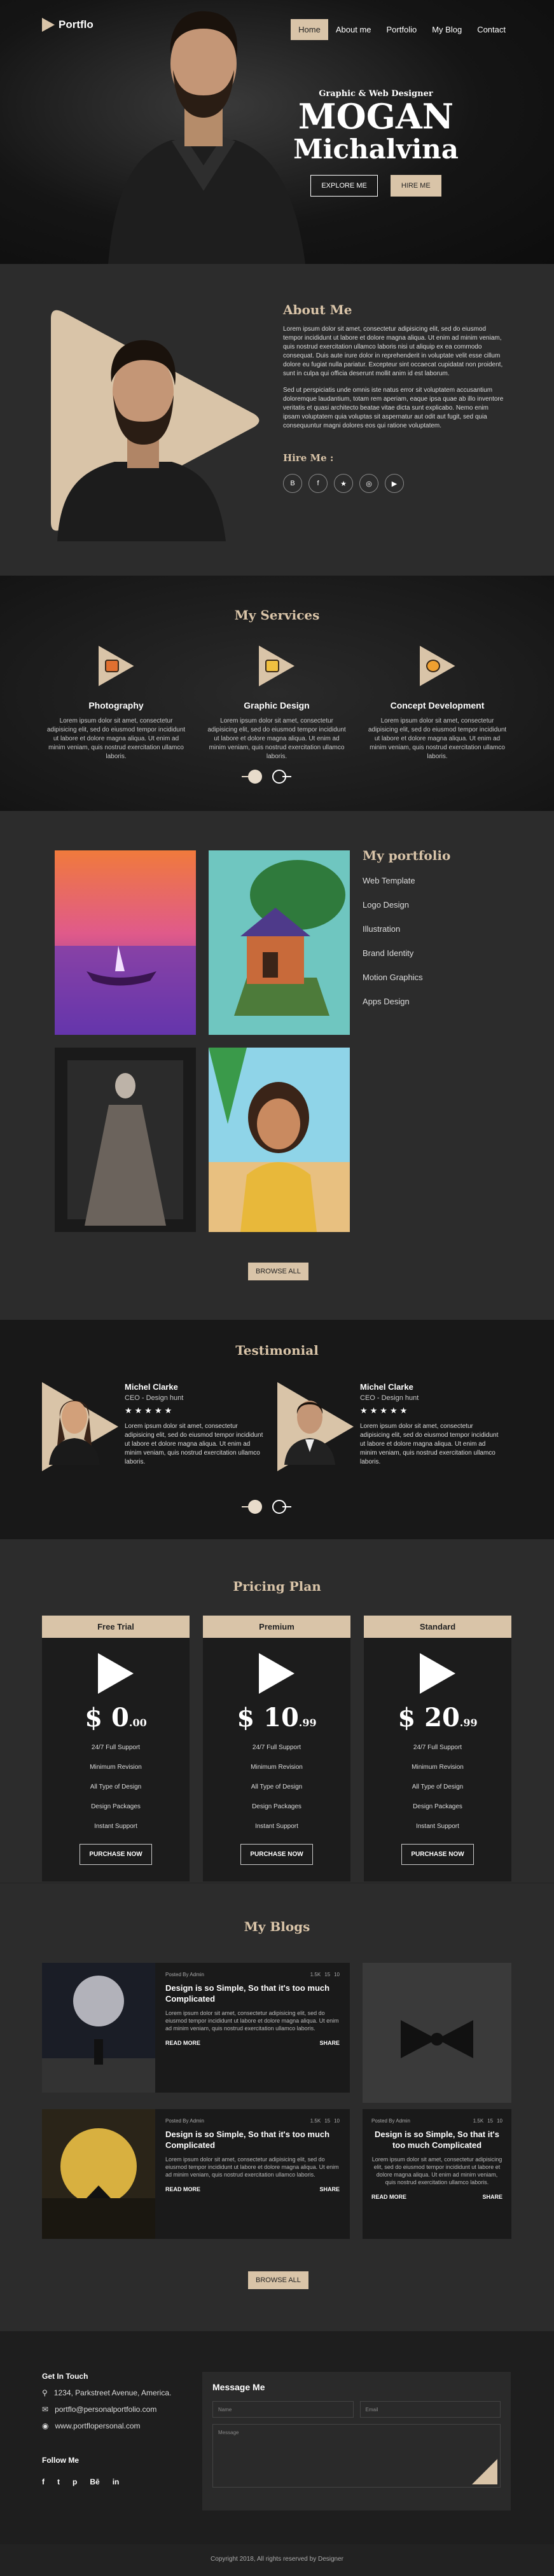 This screenshot has height=2576, width=554. What do you see at coordinates (343, 483) in the screenshot?
I see `dribbble-icon: ★` at bounding box center [343, 483].